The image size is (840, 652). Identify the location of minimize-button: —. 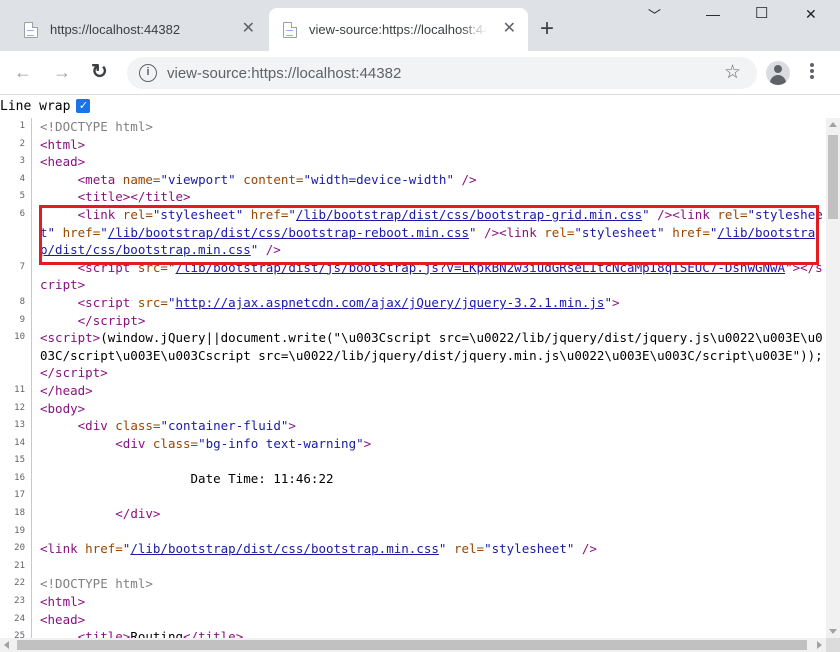
(713, 14).